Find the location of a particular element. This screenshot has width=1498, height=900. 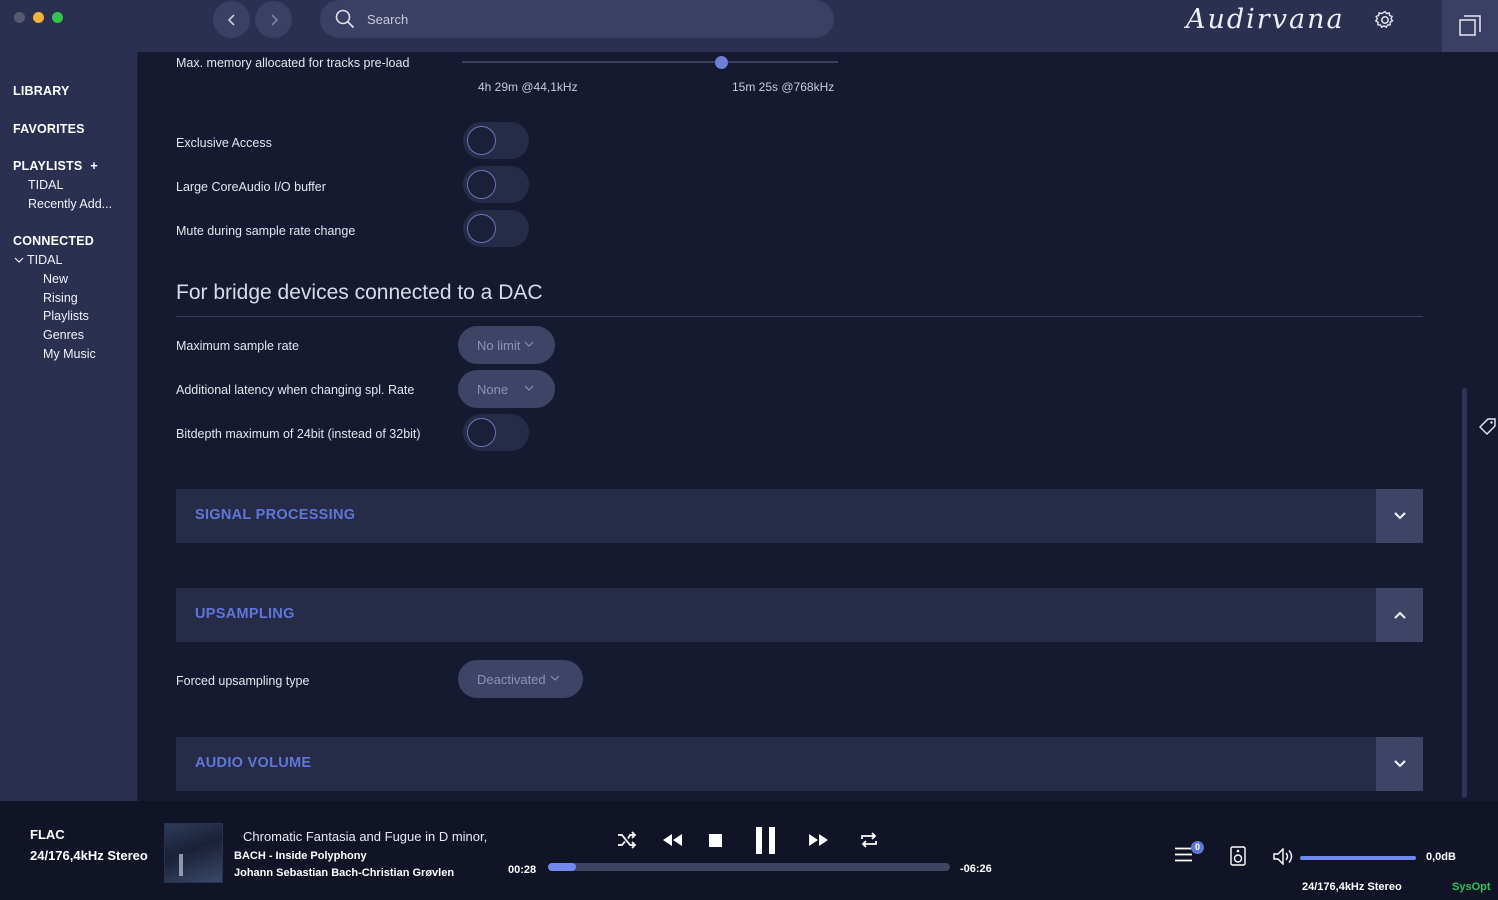

forced-upsampling-dropdown: Deactivated is located at coordinates (520, 679).